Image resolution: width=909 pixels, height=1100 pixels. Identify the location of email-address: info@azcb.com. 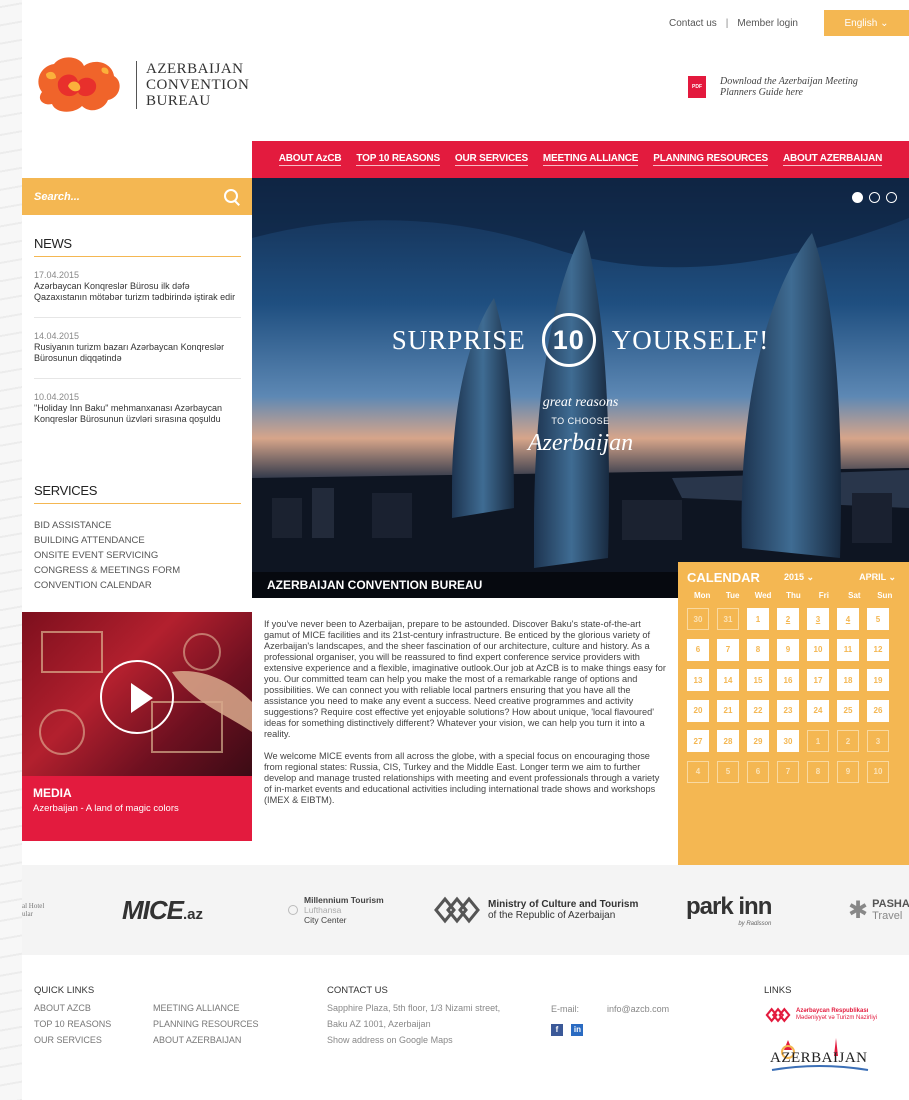
(638, 1009).